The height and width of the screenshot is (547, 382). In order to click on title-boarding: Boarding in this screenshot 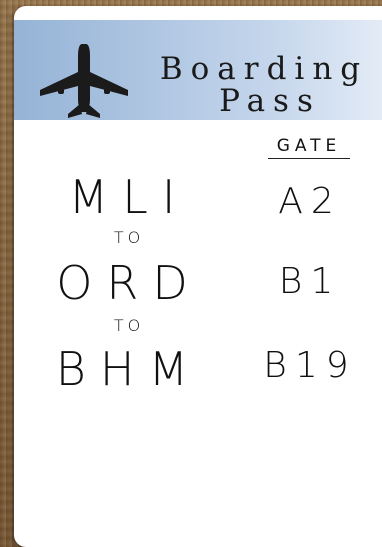, I will do `click(264, 69)`.